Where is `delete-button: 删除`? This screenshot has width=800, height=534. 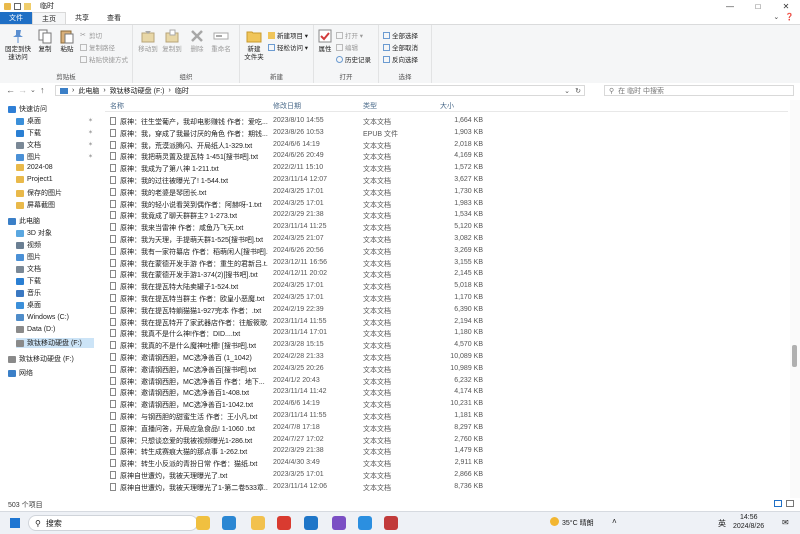 delete-button: 删除 is located at coordinates (197, 41).